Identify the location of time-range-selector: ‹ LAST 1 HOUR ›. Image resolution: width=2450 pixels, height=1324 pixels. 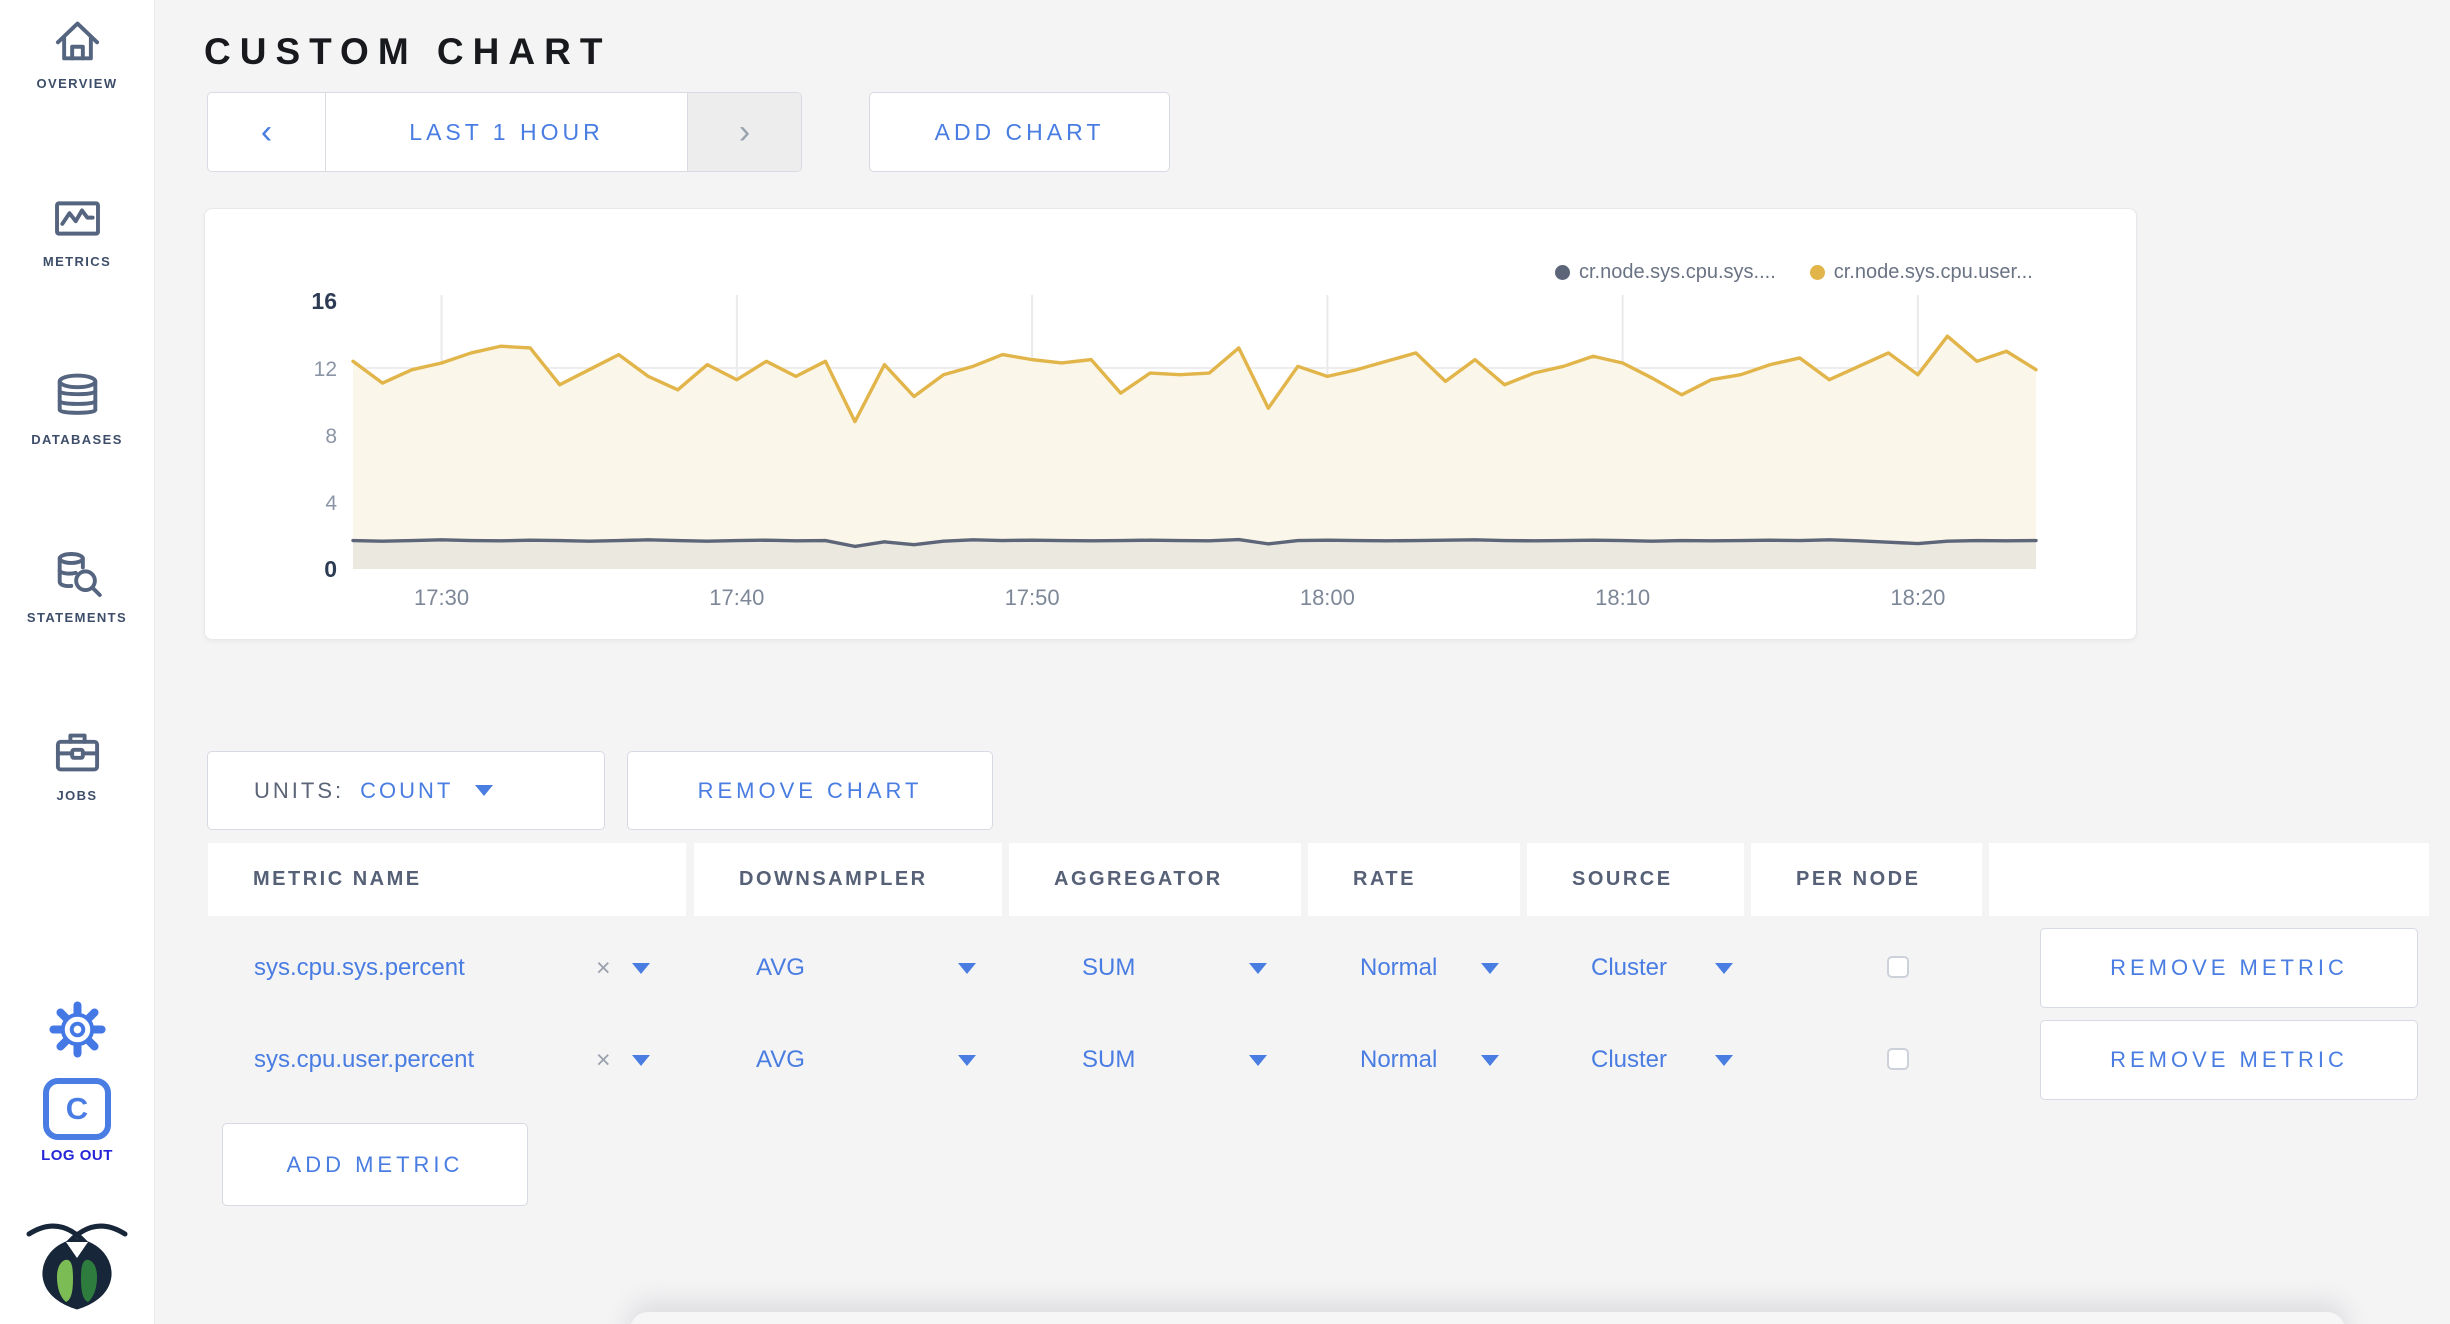
(504, 132).